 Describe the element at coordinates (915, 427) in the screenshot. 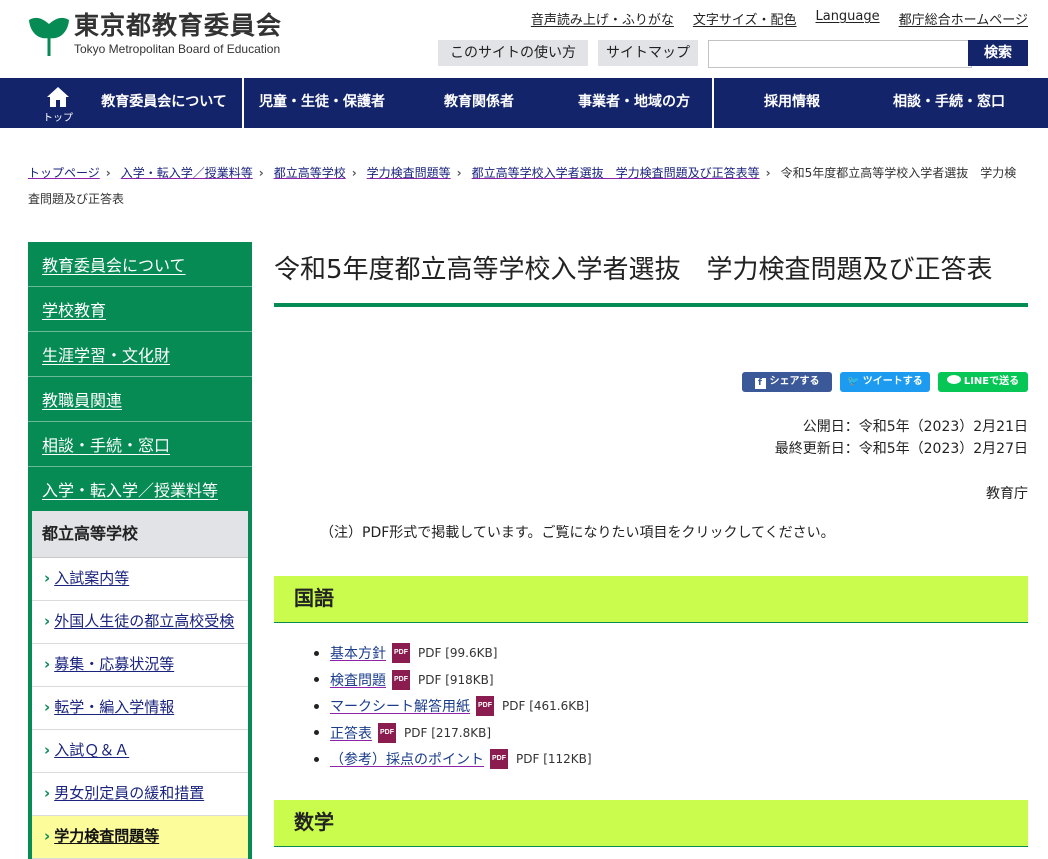

I see `published-date: 公開日：令和5年（2023）2月21日` at that location.